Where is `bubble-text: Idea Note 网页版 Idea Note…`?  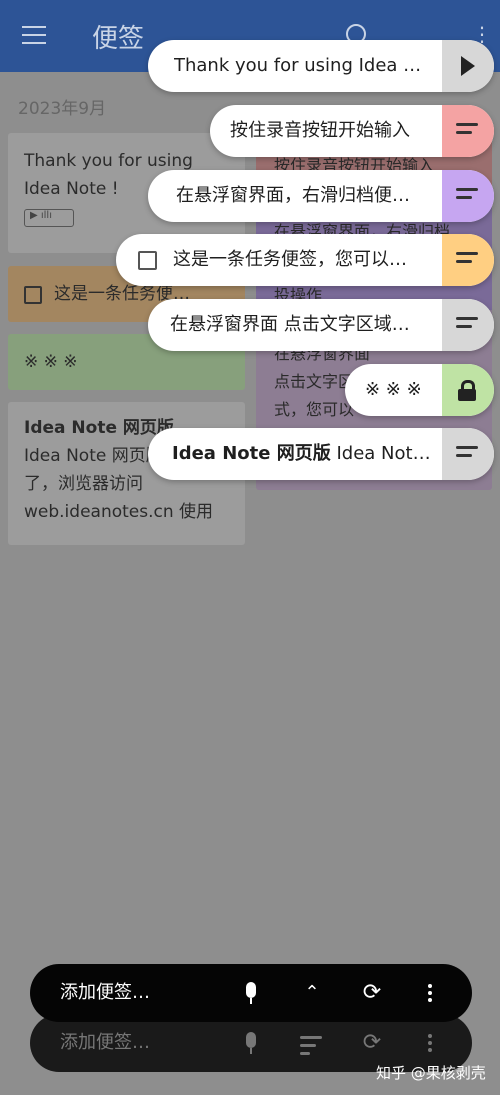 bubble-text: Idea Note 网页版 Idea Note… is located at coordinates (303, 453).